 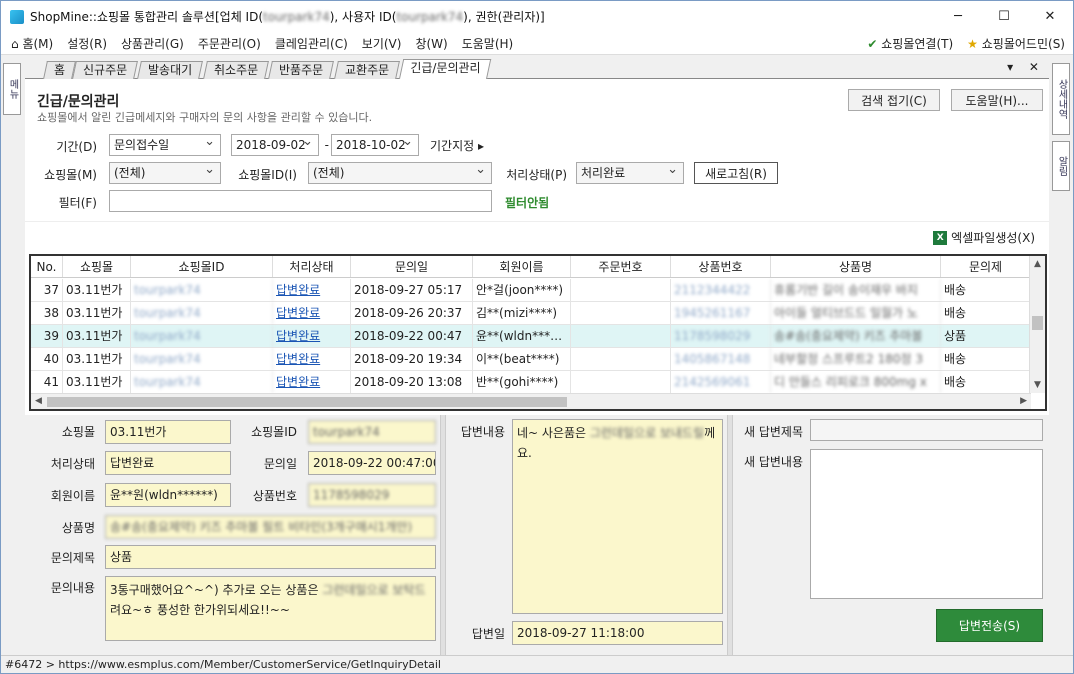 I want to click on cell-type: 배송, so click(x=986, y=290).